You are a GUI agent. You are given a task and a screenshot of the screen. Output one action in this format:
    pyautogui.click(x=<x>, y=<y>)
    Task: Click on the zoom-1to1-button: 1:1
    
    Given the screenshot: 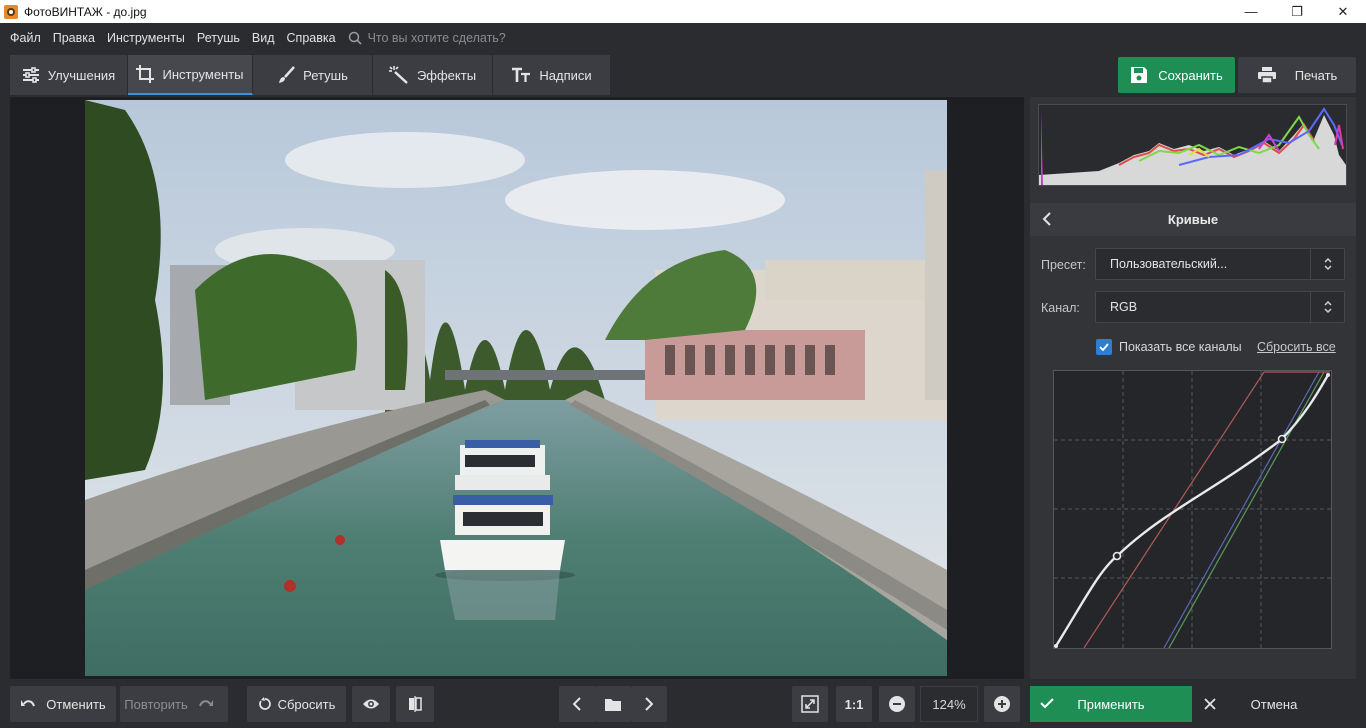 What is the action you would take?
    pyautogui.click(x=854, y=704)
    